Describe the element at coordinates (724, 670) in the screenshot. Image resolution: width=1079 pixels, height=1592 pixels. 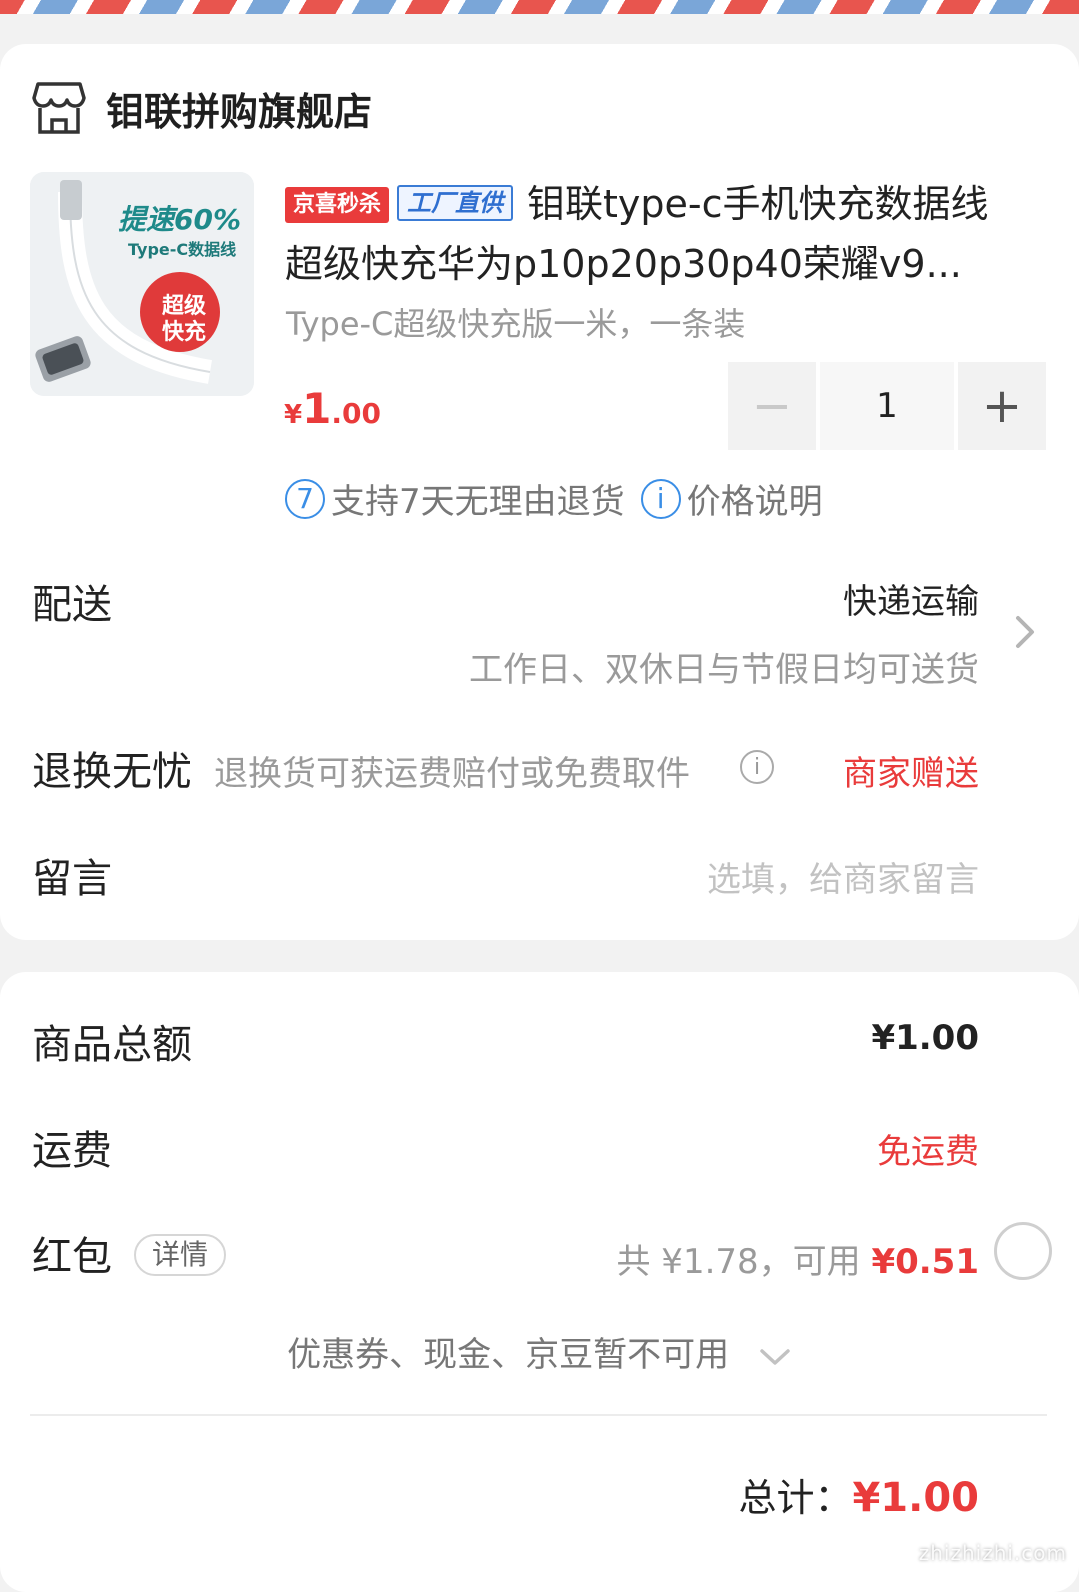
I see `delivery-description: 工作日、双休日与节假日均可送货` at that location.